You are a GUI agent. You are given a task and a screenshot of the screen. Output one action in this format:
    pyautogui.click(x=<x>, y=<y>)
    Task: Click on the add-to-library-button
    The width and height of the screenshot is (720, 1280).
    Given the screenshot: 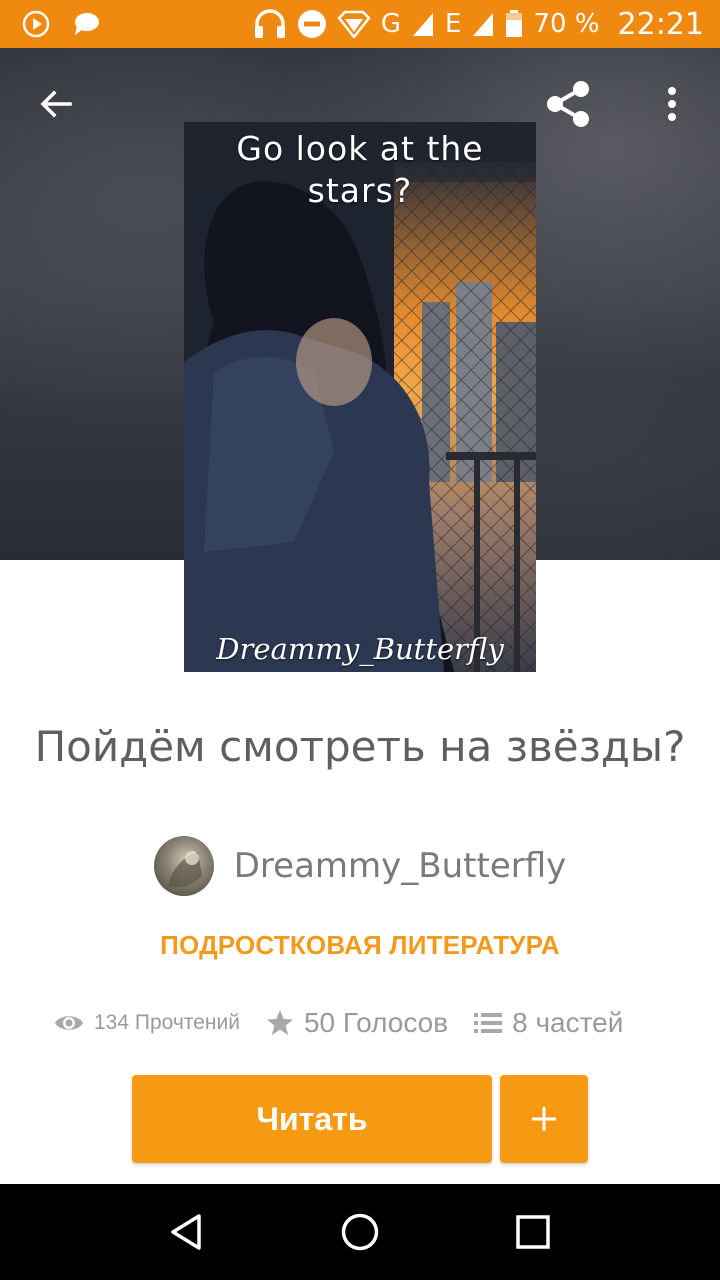 What is the action you would take?
    pyautogui.click(x=544, y=1119)
    